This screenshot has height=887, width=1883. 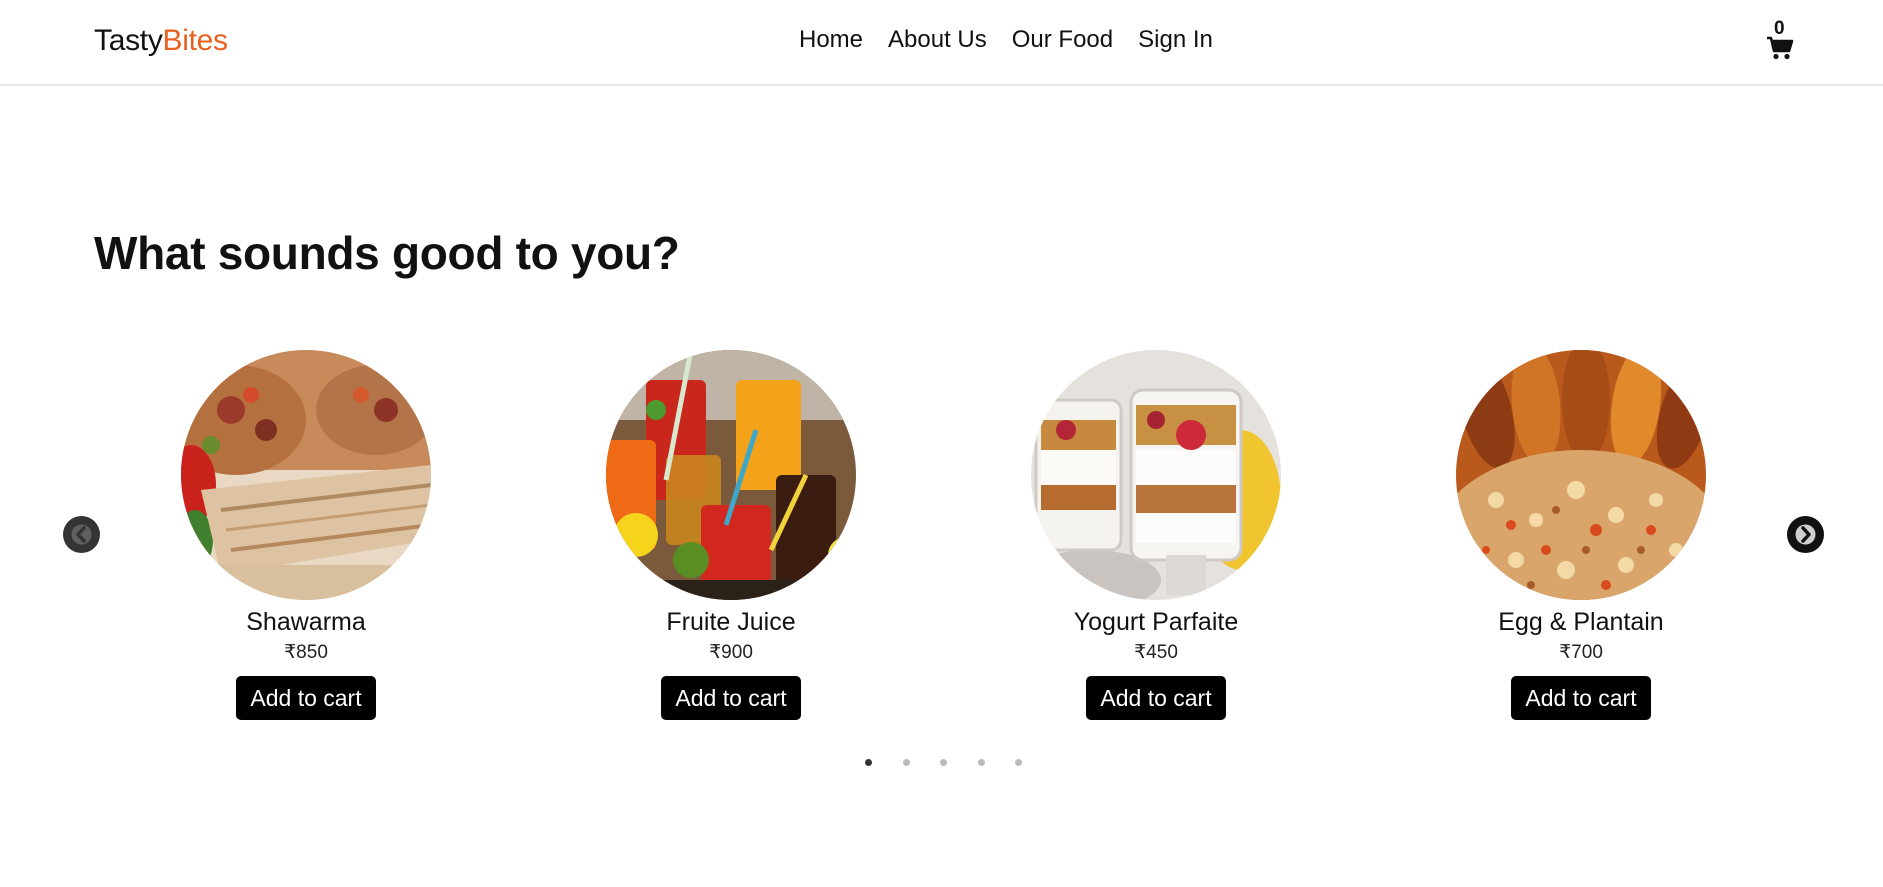 I want to click on carousel-prev-button, so click(x=81, y=534).